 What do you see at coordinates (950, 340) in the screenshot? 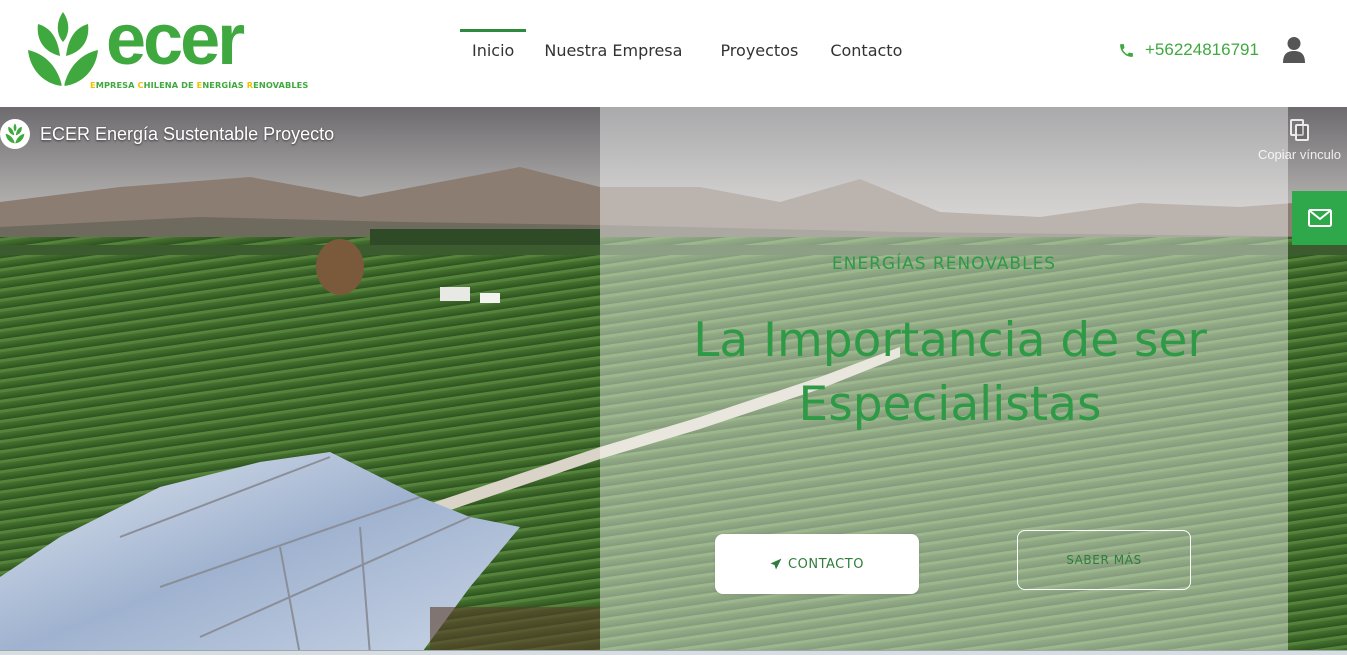
I see `hero-headline-line1: La Importancia de ser` at bounding box center [950, 340].